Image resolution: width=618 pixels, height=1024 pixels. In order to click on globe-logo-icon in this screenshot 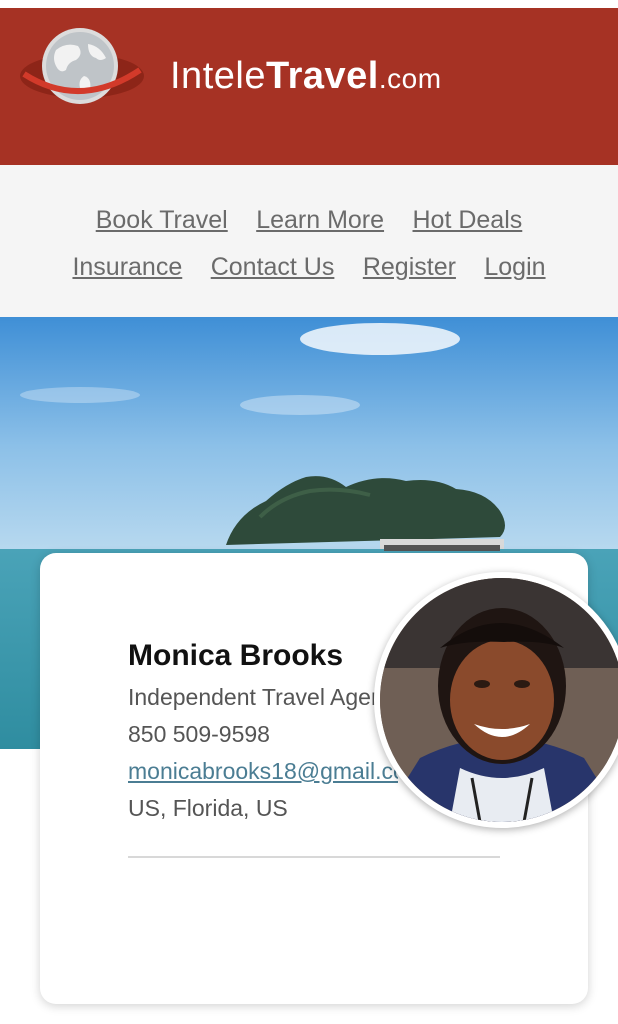, I will do `click(82, 72)`.